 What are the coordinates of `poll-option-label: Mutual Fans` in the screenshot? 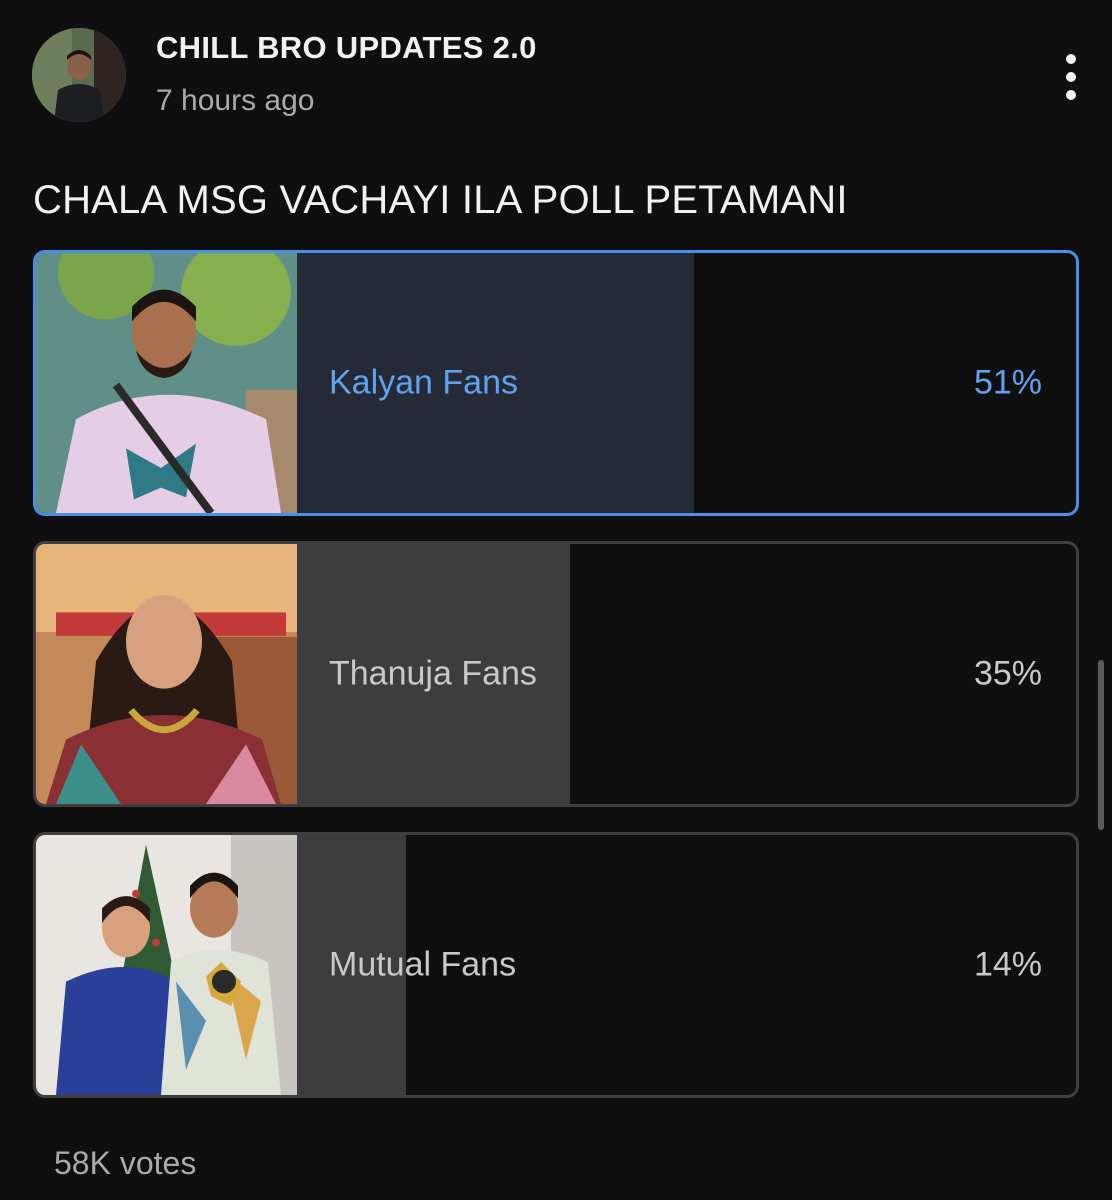 It's located at (423, 964).